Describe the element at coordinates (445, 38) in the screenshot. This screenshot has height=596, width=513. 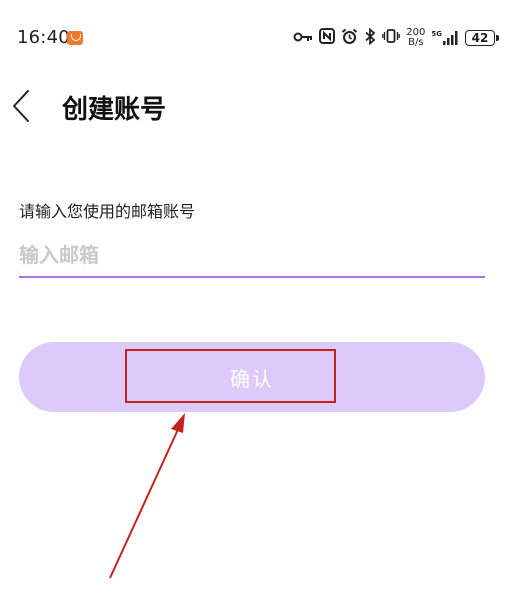
I see `signal-icon: 5G` at that location.